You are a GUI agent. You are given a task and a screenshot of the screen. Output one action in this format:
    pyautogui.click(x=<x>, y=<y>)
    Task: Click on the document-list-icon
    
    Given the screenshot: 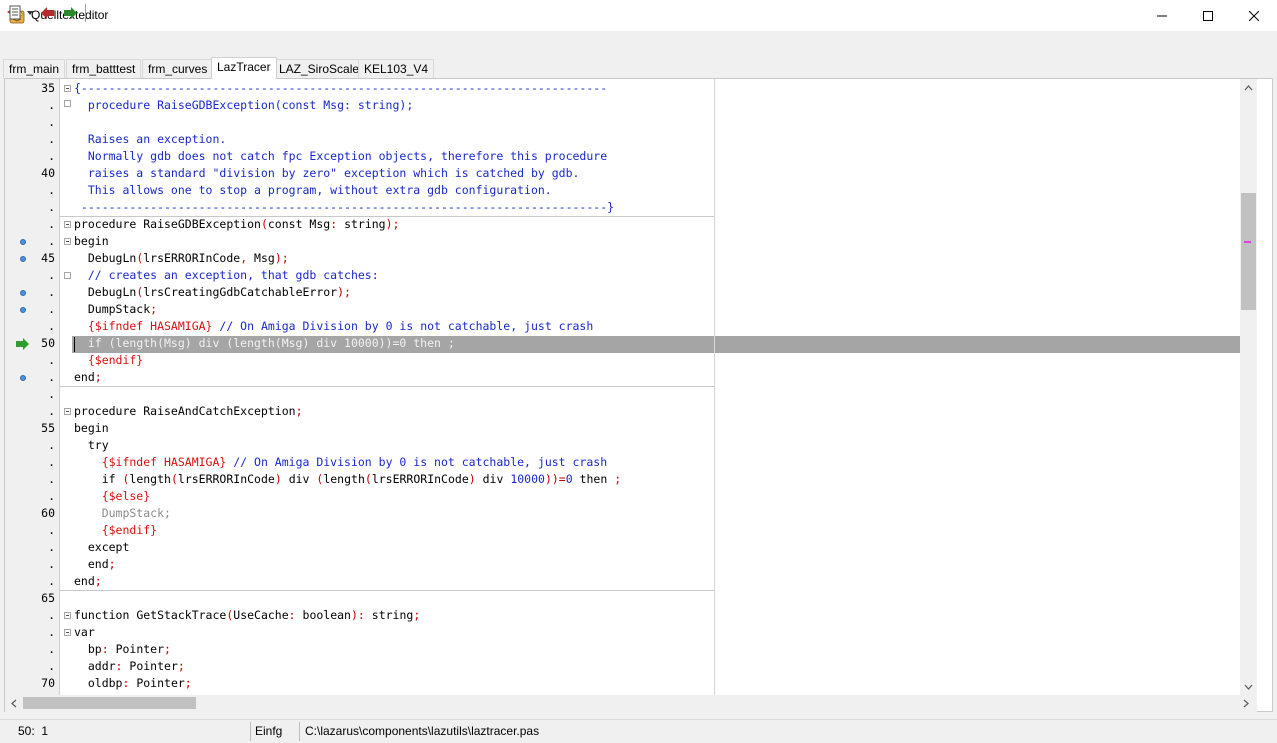 What is the action you would take?
    pyautogui.click(x=20, y=12)
    